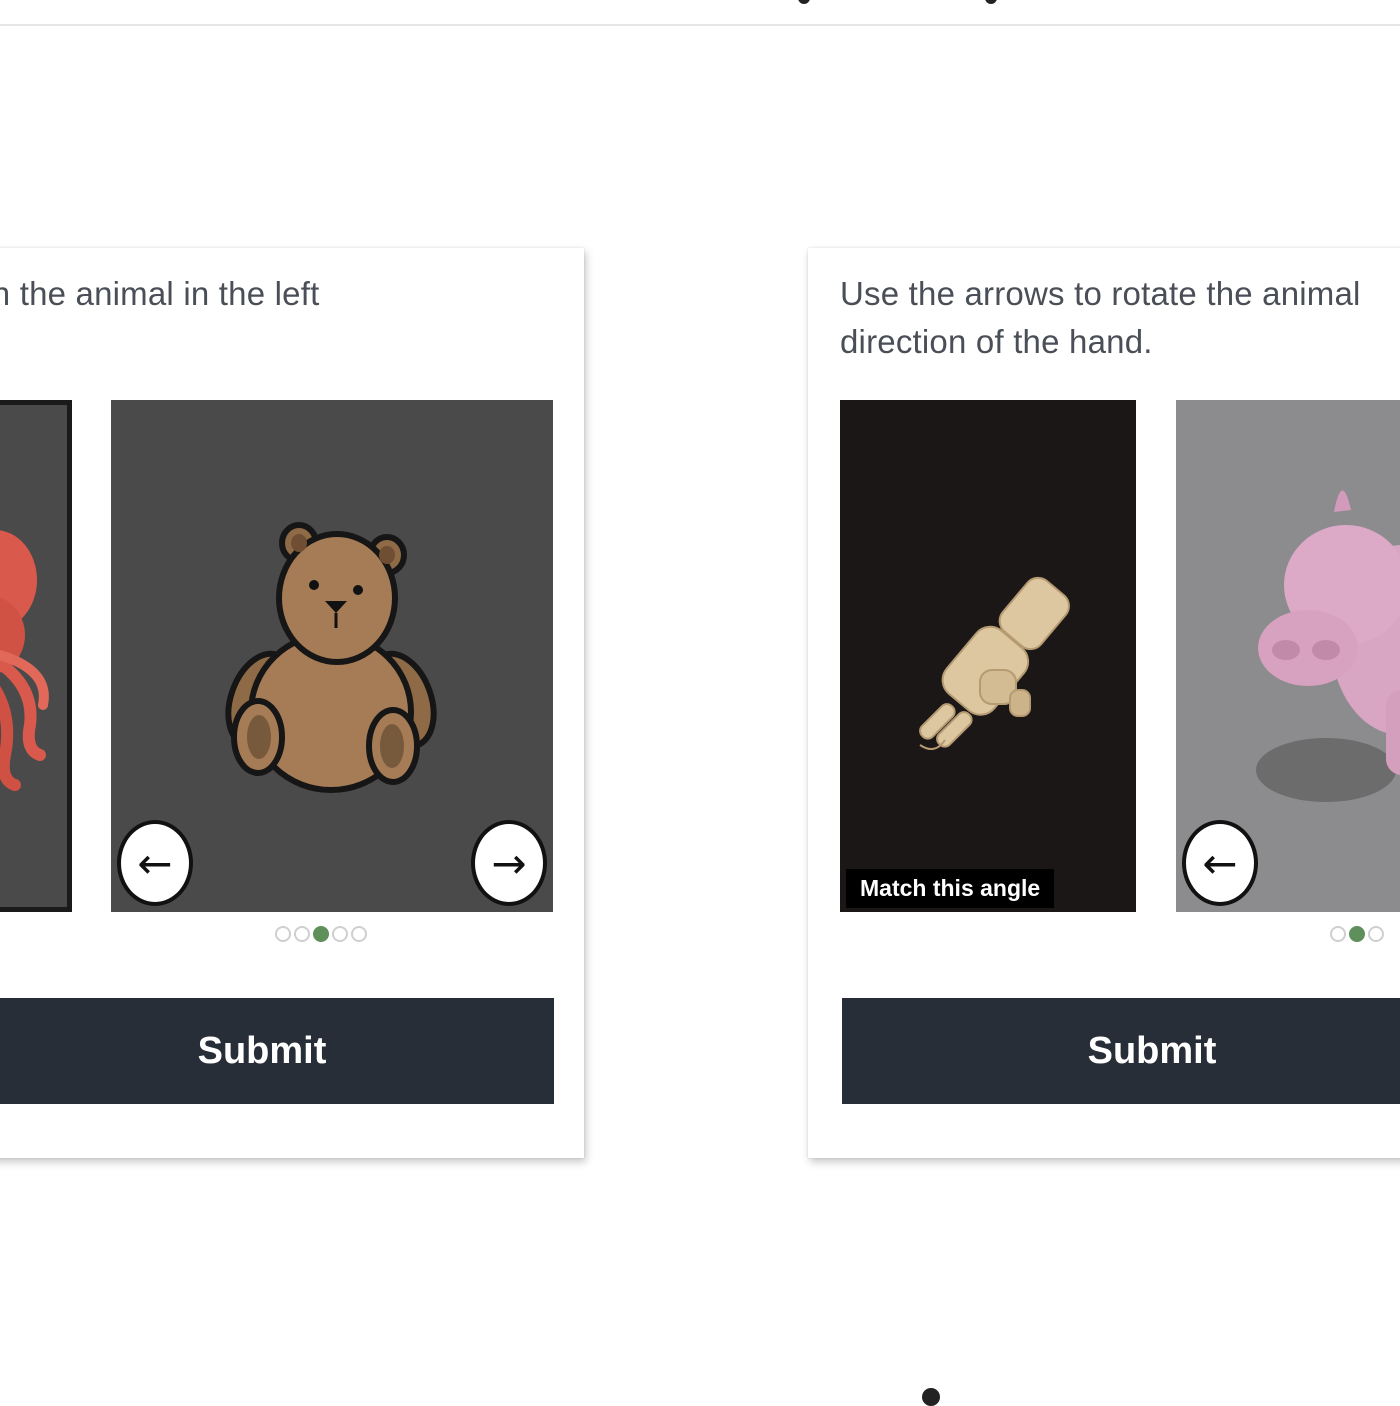 The image size is (1400, 1406). I want to click on instruction-line: ws, match the animal in the left, so click(160, 293).